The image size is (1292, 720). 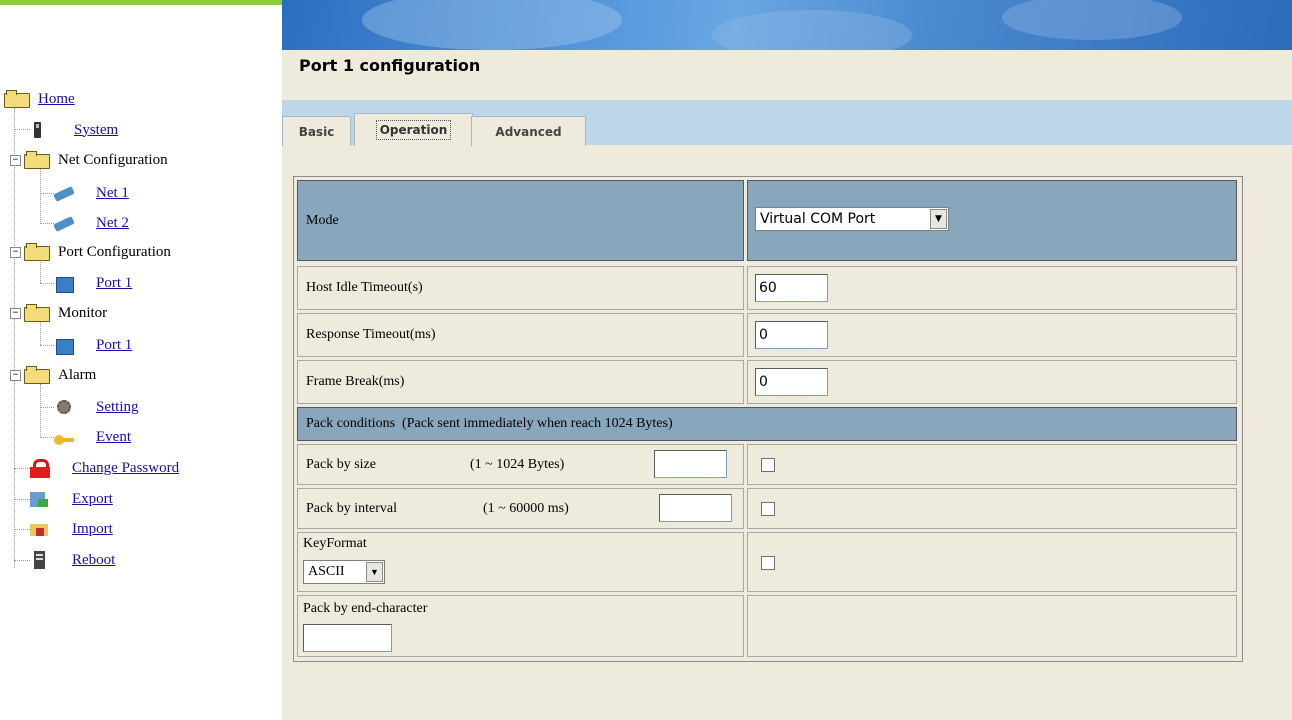 What do you see at coordinates (992, 508) in the screenshot?
I see `pack-interval-check-cell` at bounding box center [992, 508].